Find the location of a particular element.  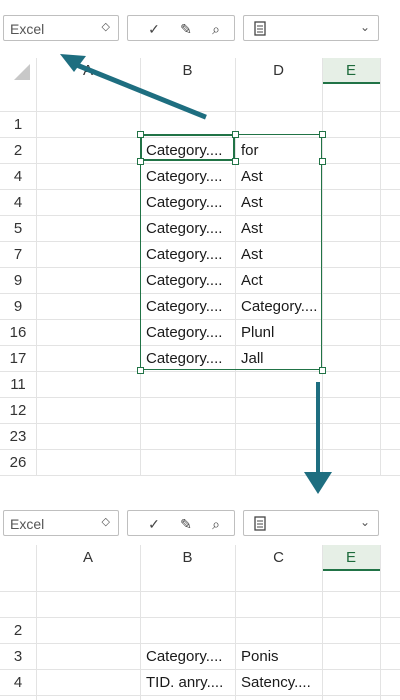

formula-bar-bottom: ⌄ is located at coordinates (311, 523).